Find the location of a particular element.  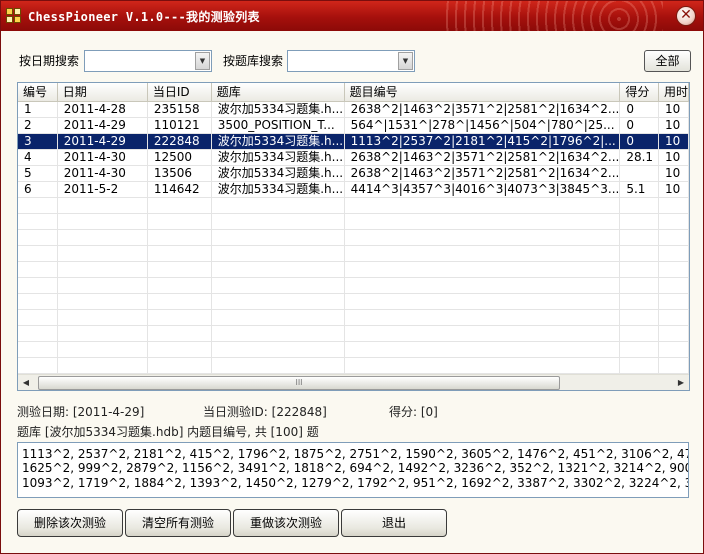

bank-search-combo: ▼ is located at coordinates (351, 61).